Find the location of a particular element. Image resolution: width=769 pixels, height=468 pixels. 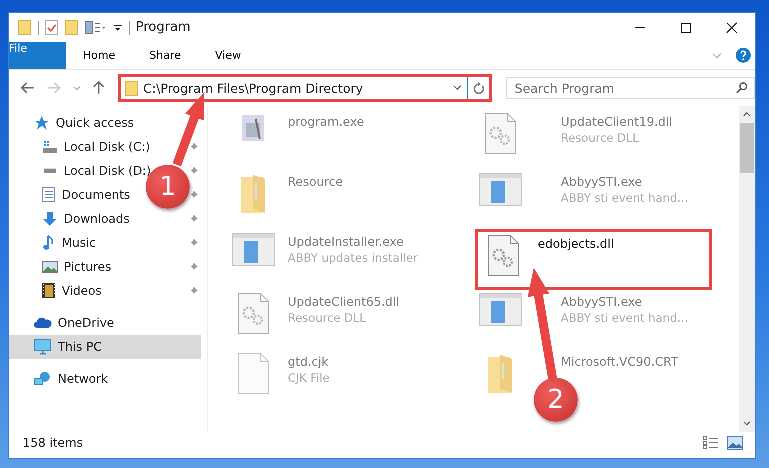

star-icon is located at coordinates (42, 123).